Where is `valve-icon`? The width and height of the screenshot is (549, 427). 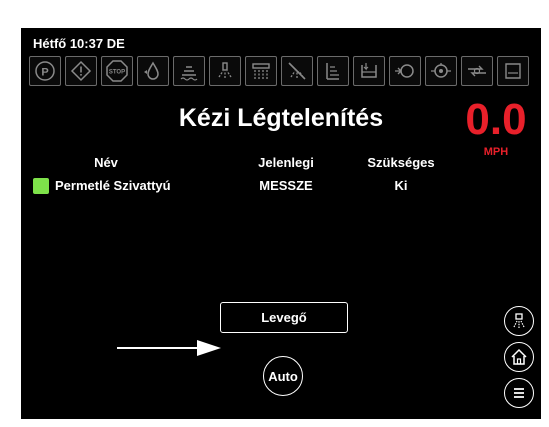 valve-icon is located at coordinates (441, 71).